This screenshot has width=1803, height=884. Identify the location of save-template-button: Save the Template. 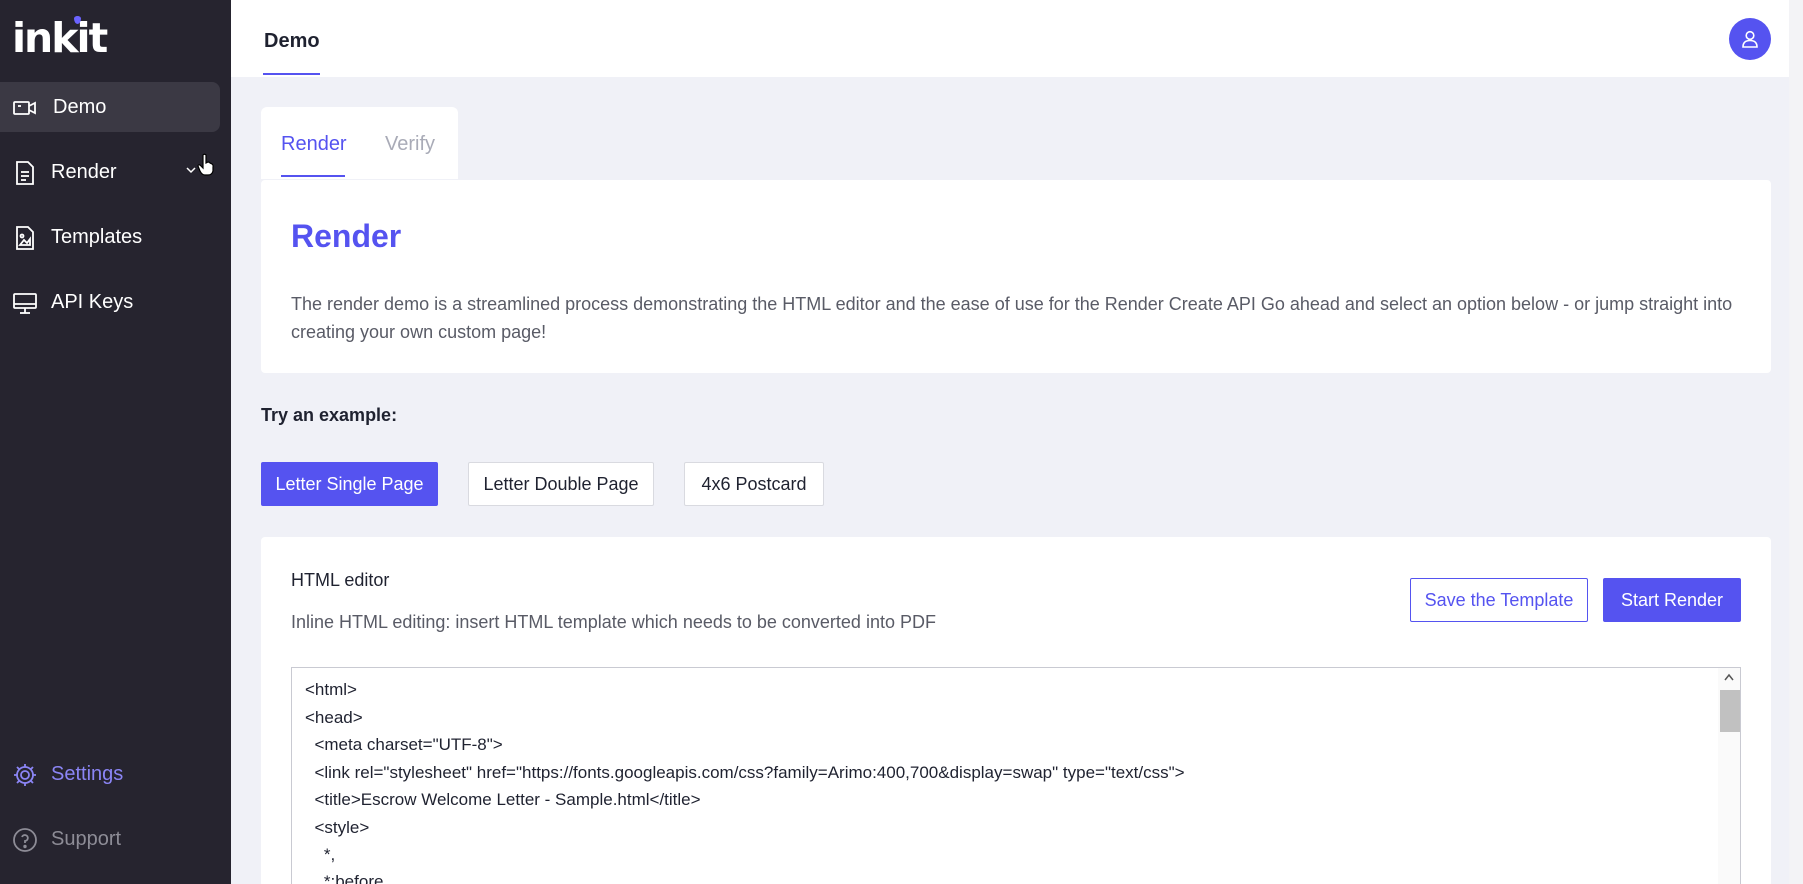
(1499, 600).